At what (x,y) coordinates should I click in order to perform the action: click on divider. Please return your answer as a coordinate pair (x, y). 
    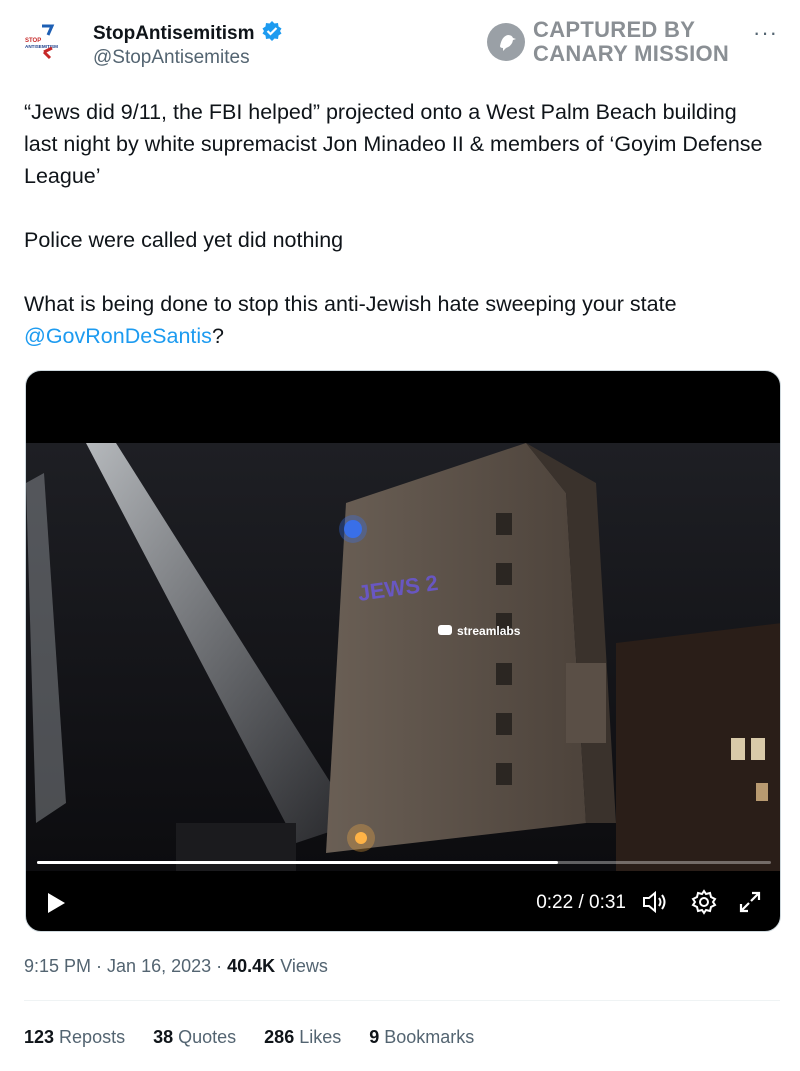
    Looking at the image, I should click on (402, 1000).